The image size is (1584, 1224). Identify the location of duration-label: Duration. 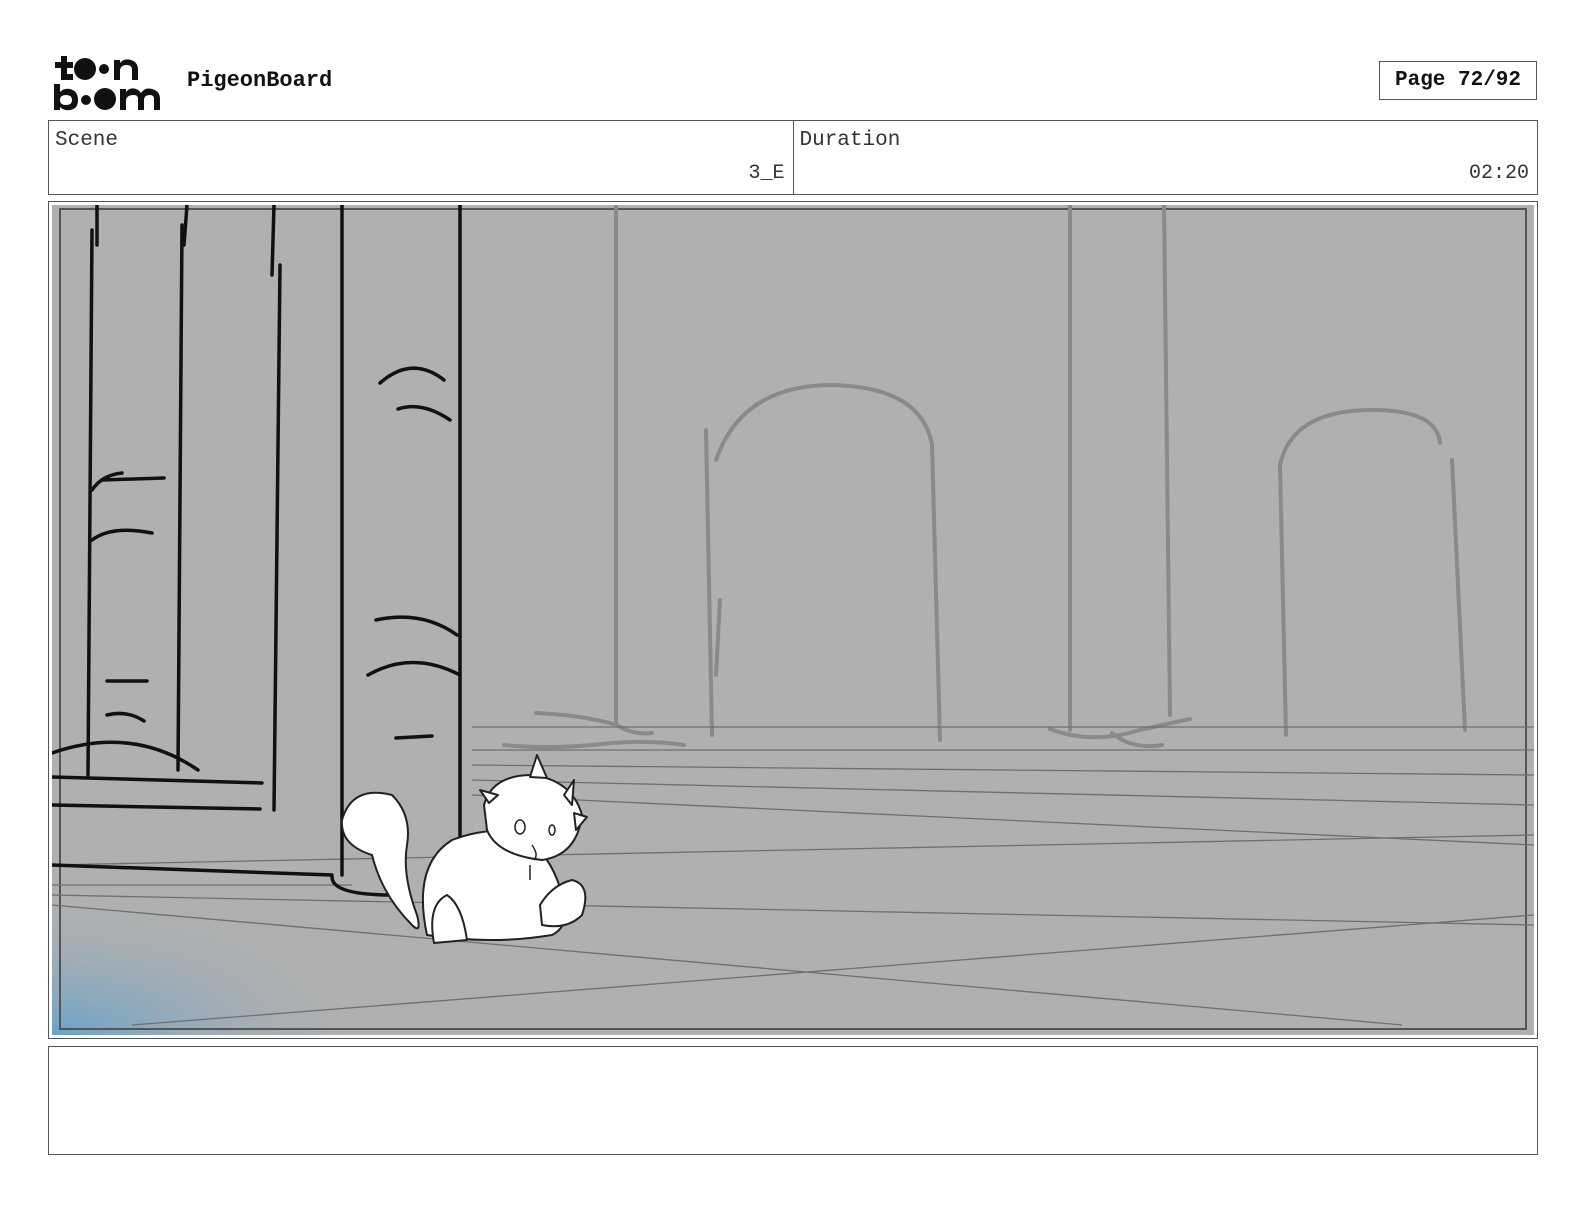
(850, 140).